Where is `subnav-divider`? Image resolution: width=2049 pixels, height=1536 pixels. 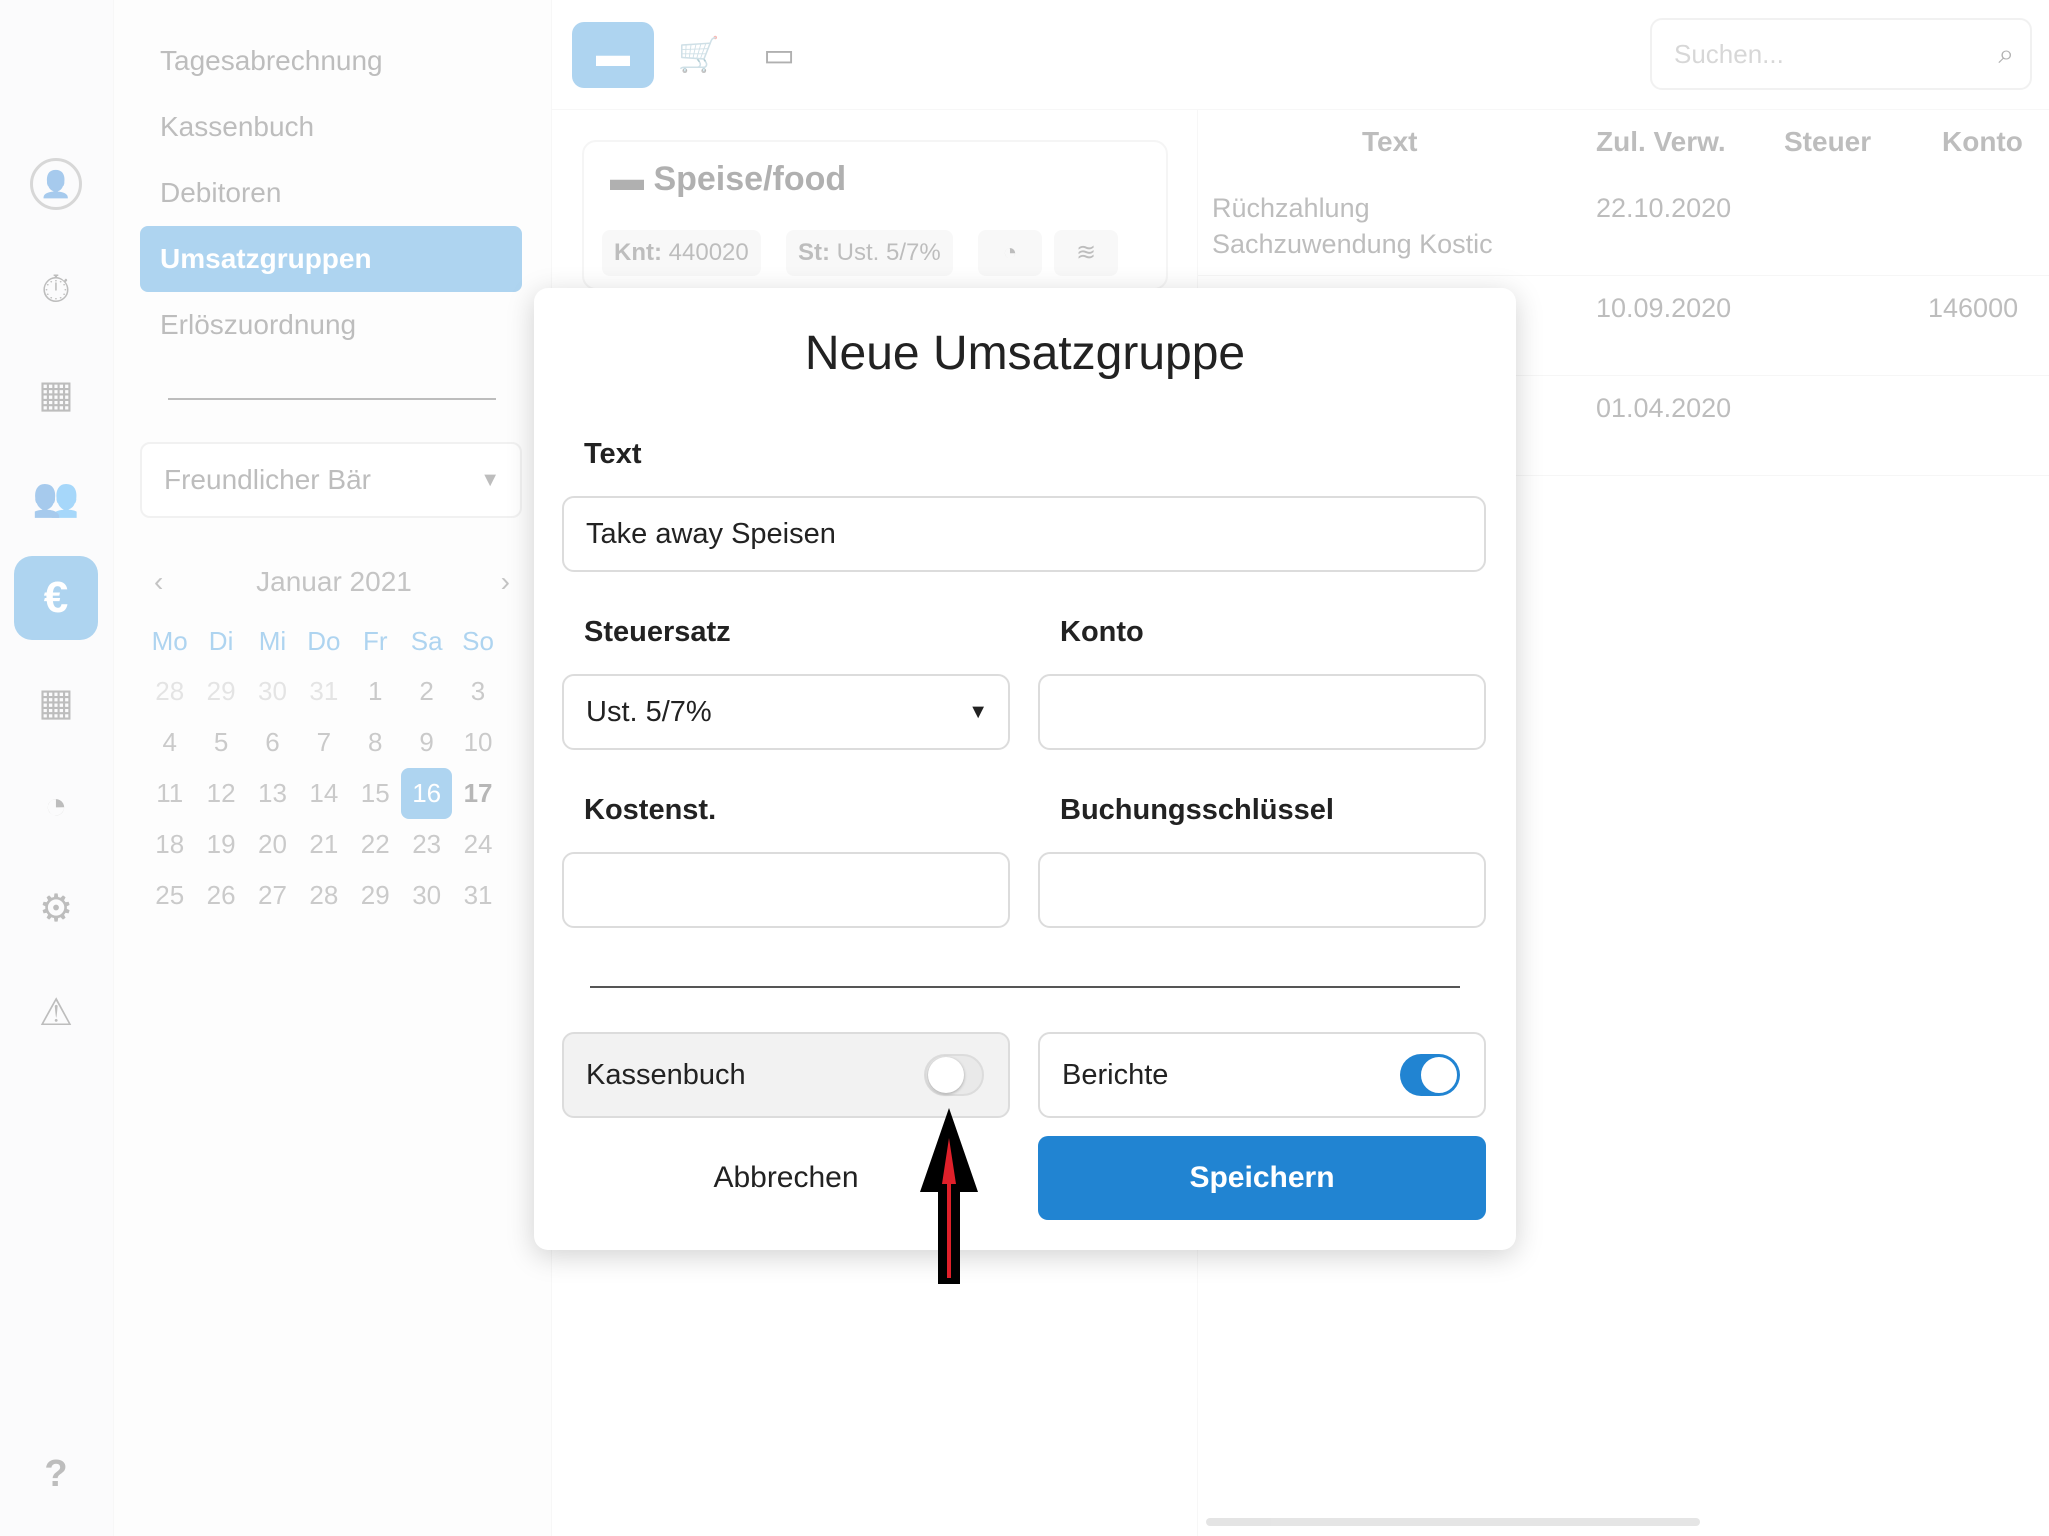 subnav-divider is located at coordinates (332, 399).